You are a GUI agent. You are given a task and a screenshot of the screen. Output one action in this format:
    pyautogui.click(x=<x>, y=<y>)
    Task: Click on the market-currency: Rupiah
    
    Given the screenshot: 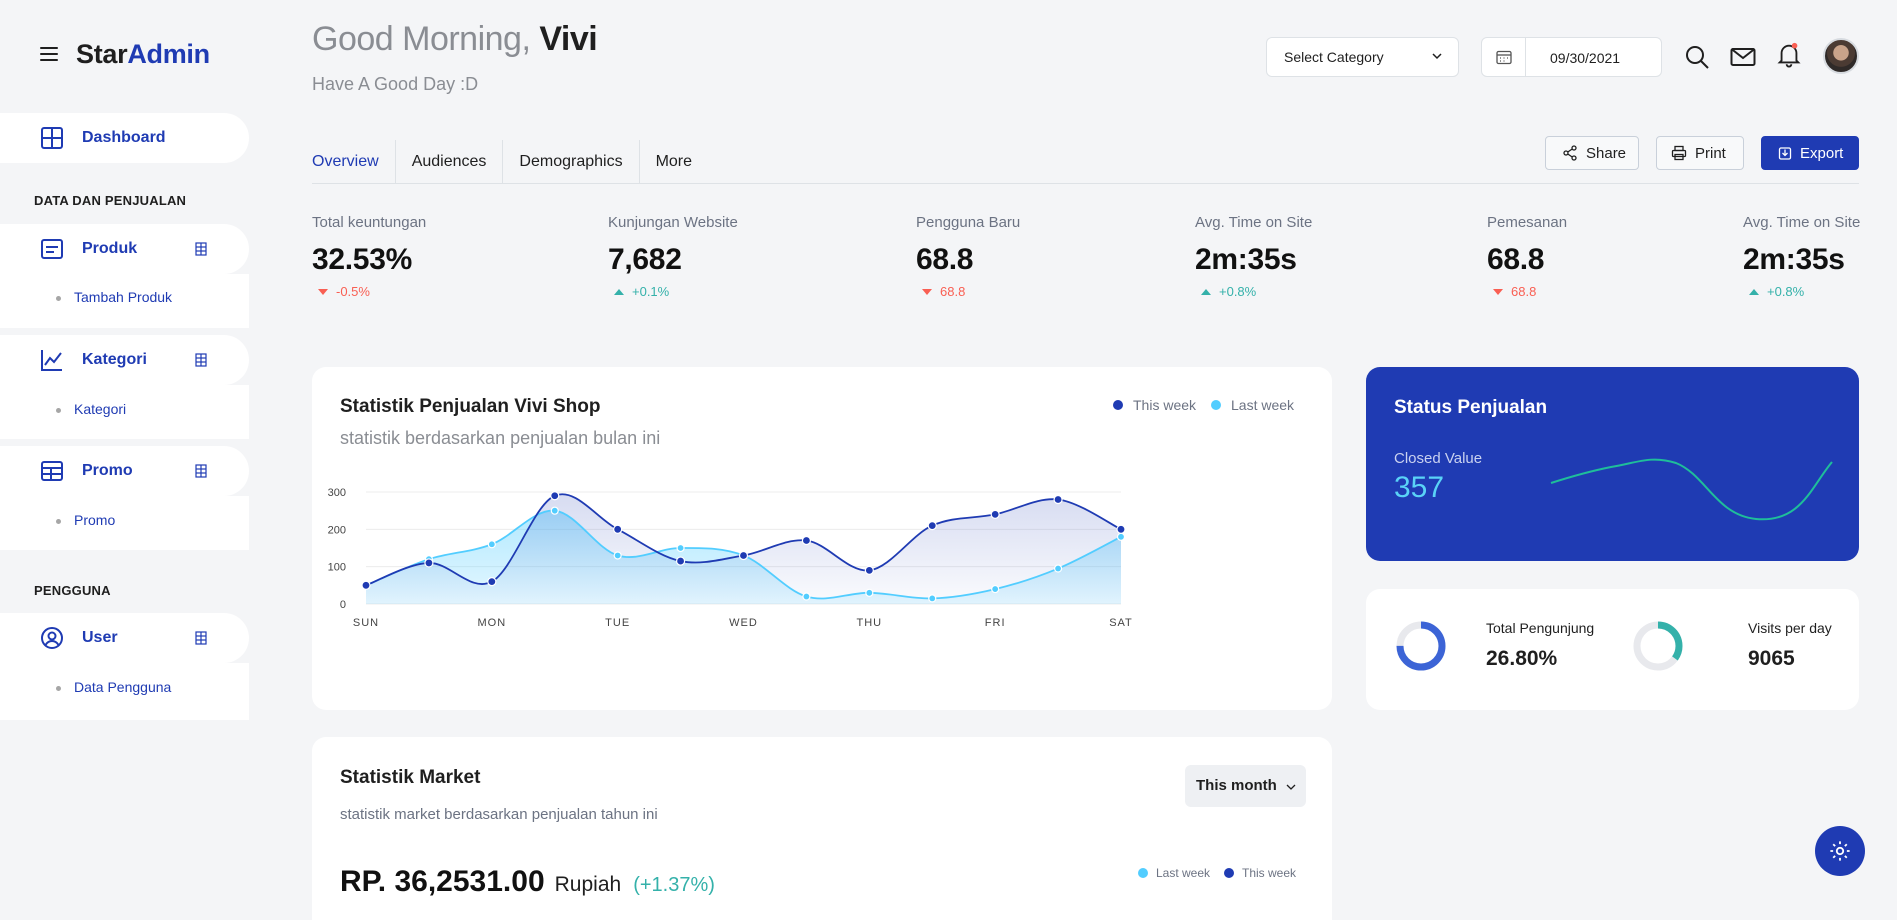 What is the action you would take?
    pyautogui.click(x=588, y=884)
    